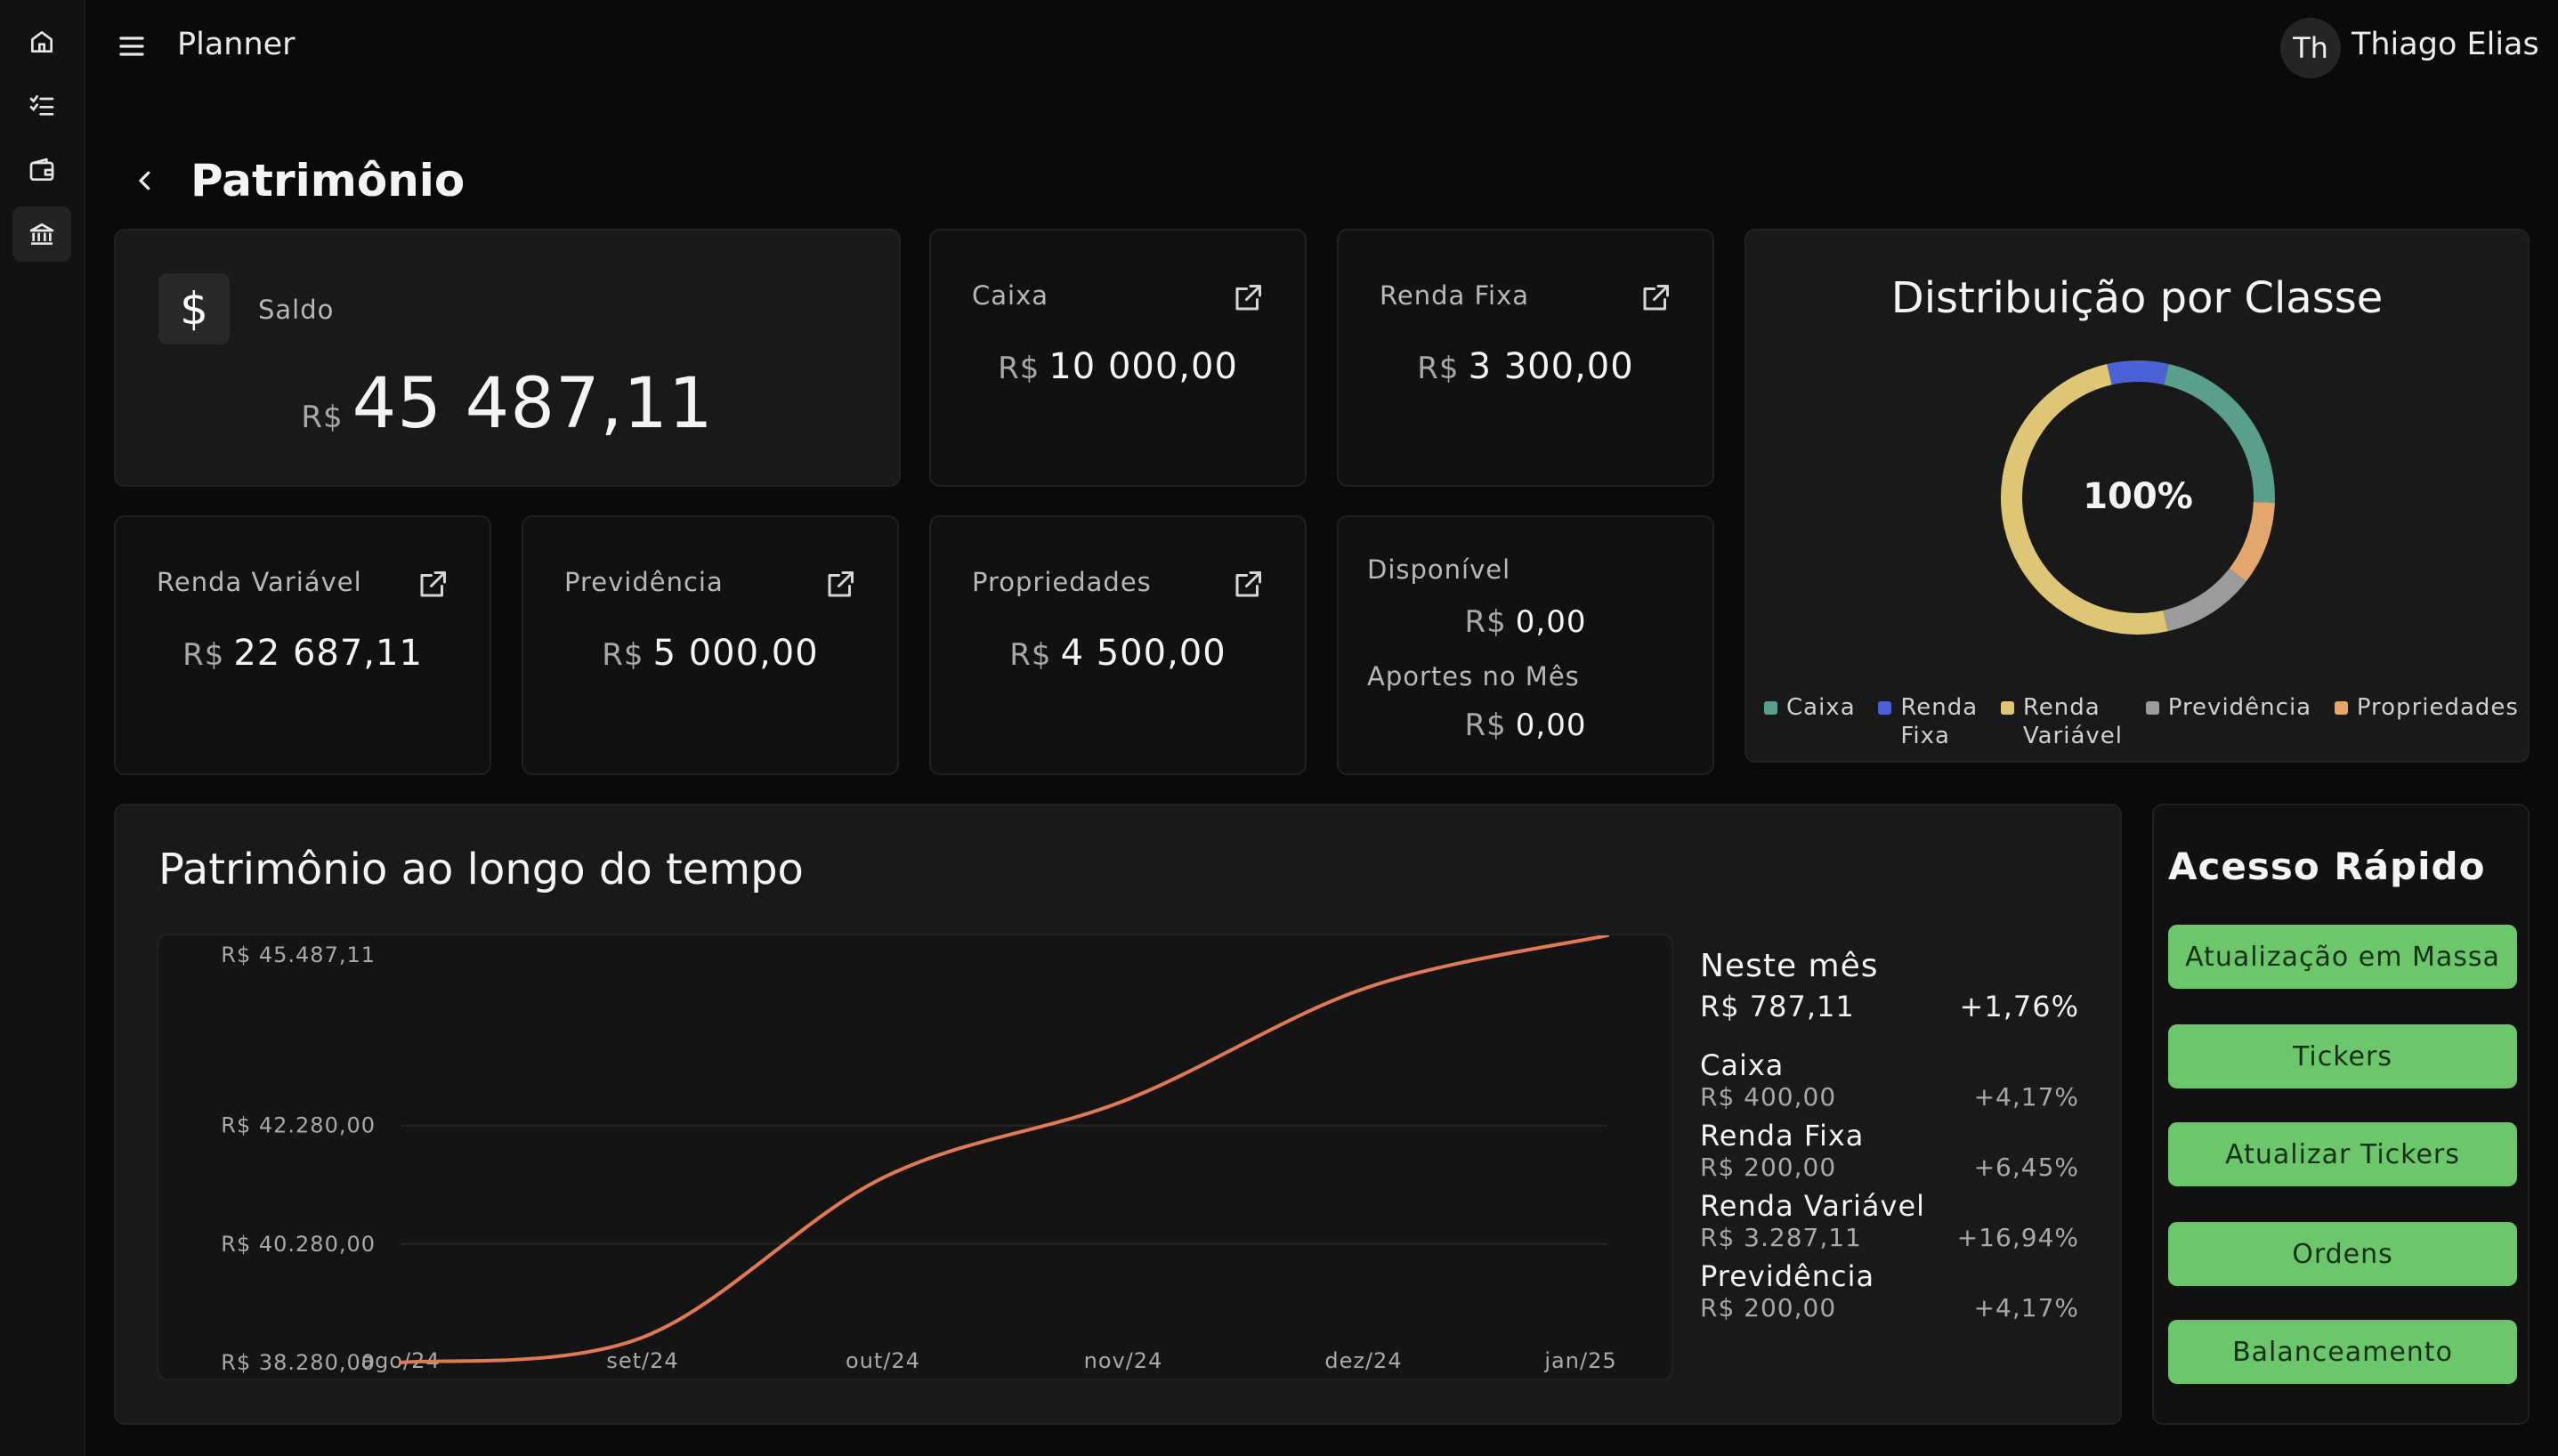  Describe the element at coordinates (644, 582) in the screenshot. I see `previdencia-label: Previdência` at that location.